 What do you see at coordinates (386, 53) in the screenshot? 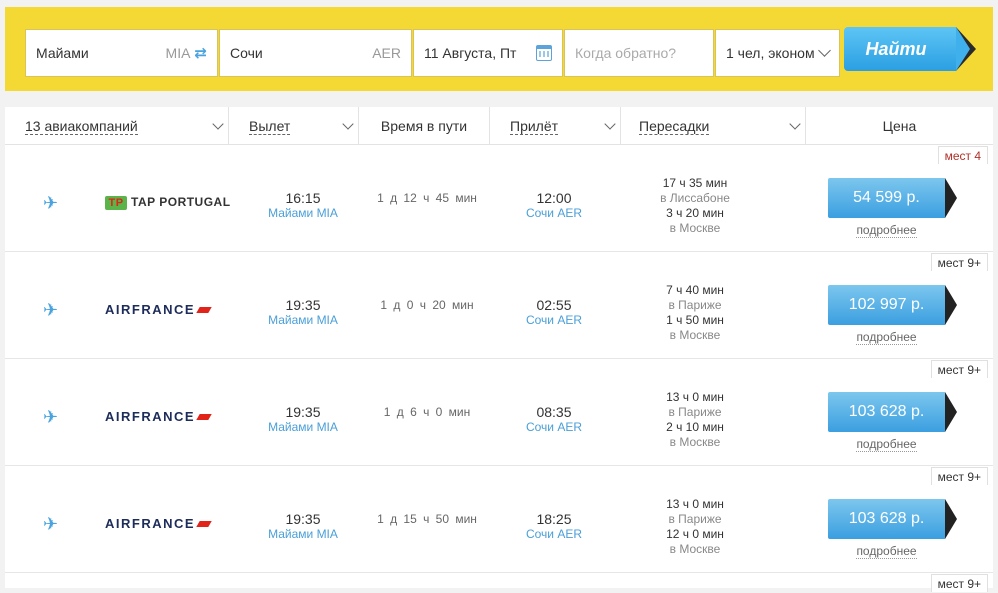
I see `destination-code: AER` at bounding box center [386, 53].